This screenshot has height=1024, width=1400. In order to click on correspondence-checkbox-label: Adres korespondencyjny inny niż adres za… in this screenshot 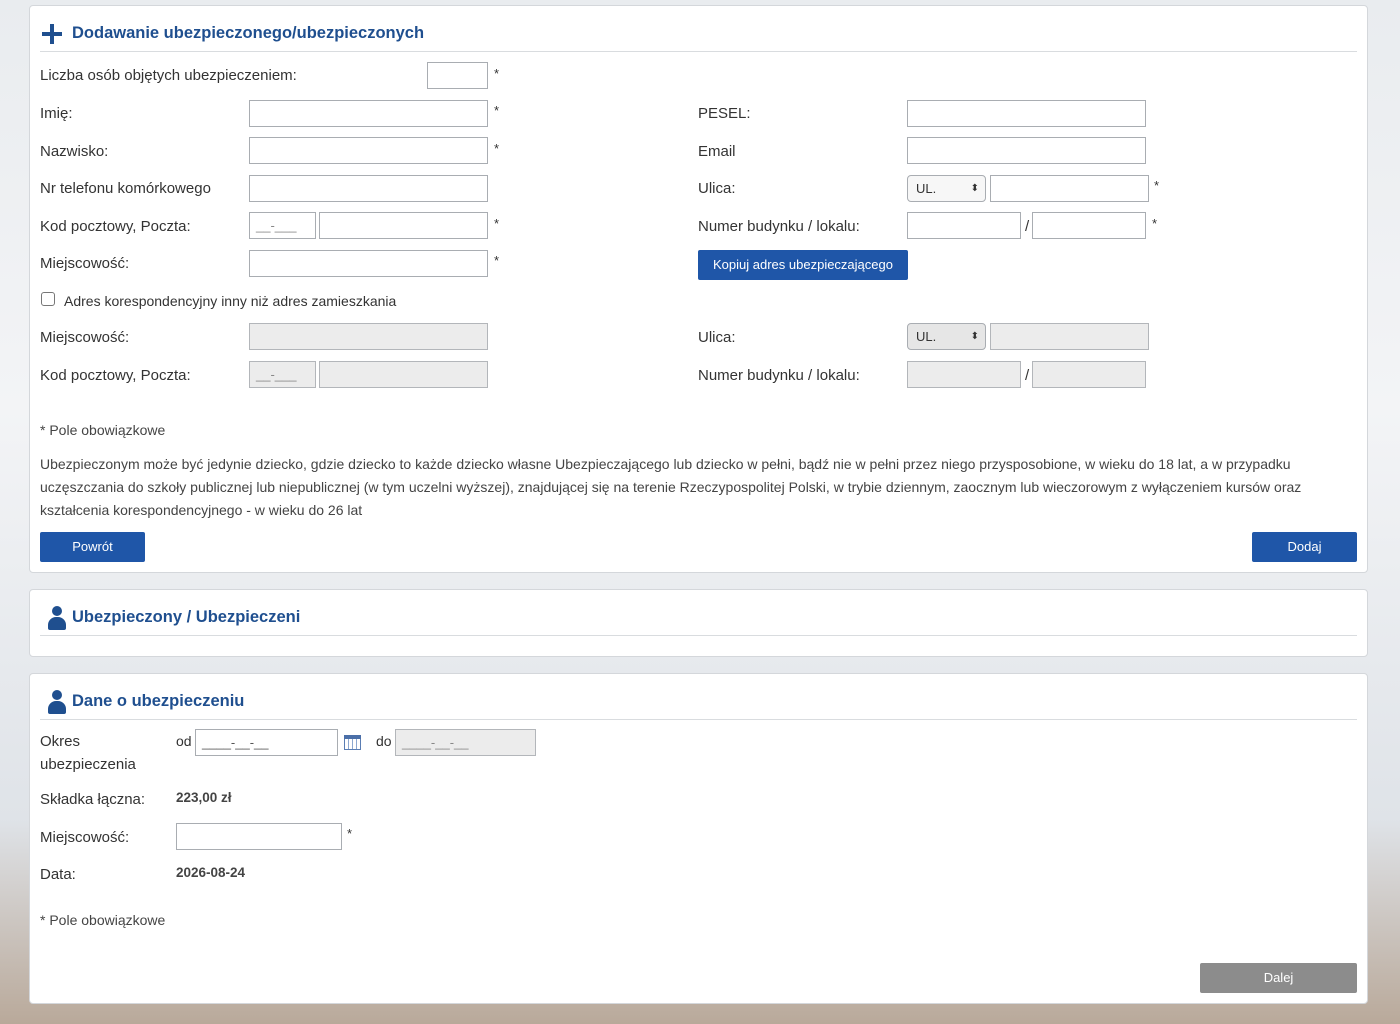, I will do `click(230, 301)`.